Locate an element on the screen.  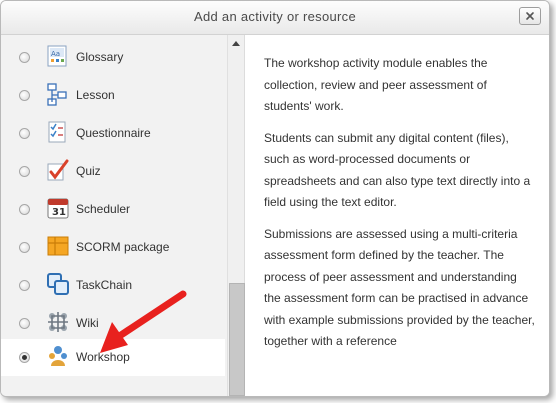
module-option-glossary: Aa Glossary is located at coordinates (113, 57).